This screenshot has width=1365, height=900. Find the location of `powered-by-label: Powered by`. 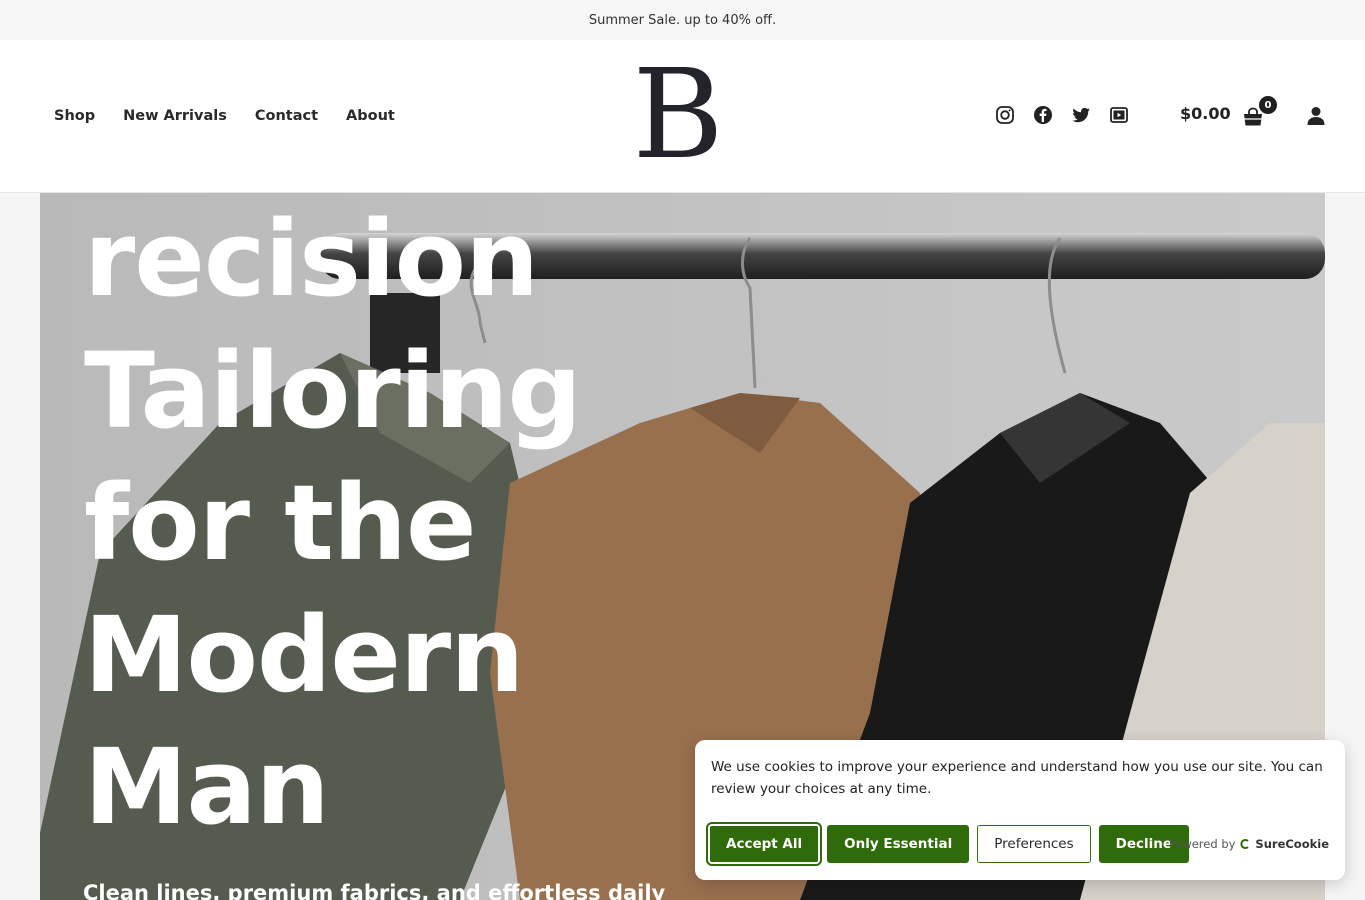

powered-by-label: Powered by is located at coordinates (1202, 844).